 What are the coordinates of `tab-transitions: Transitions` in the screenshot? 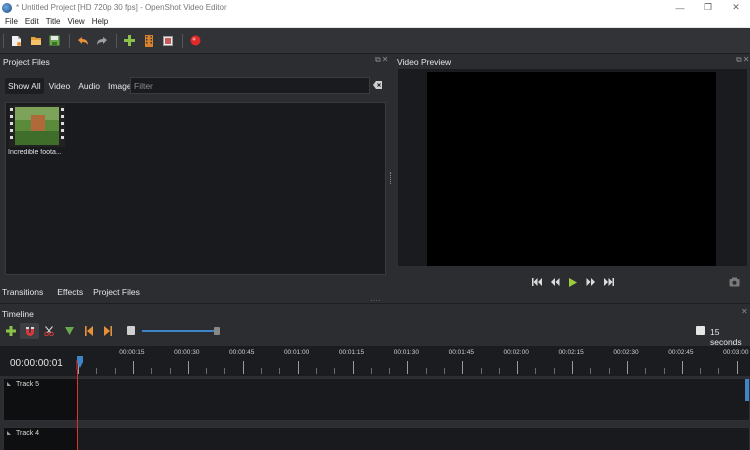 It's located at (22, 292).